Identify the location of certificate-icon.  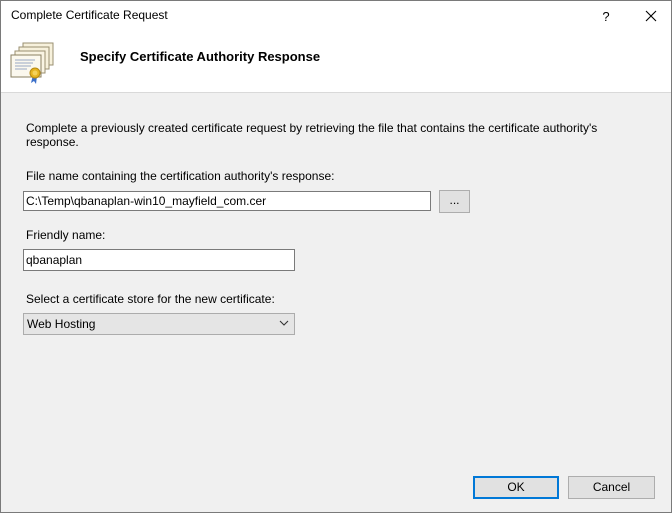
(32, 63).